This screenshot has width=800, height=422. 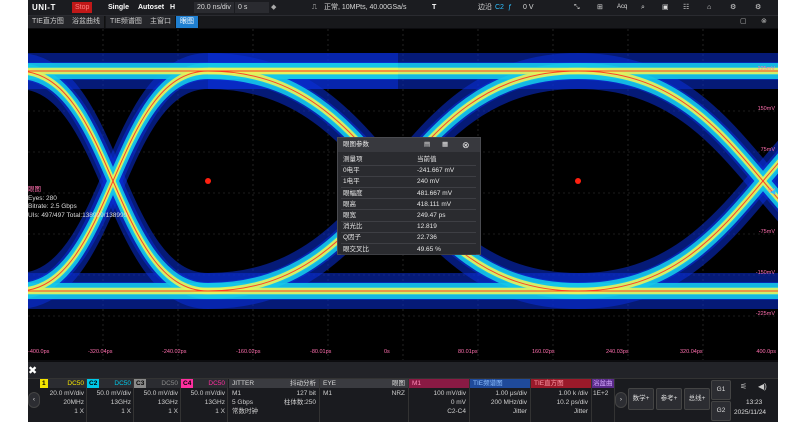 I want to click on channel-panel-2: C2 DC50 50.0 mV/div 13GHz 1 X, so click(x=110, y=400).